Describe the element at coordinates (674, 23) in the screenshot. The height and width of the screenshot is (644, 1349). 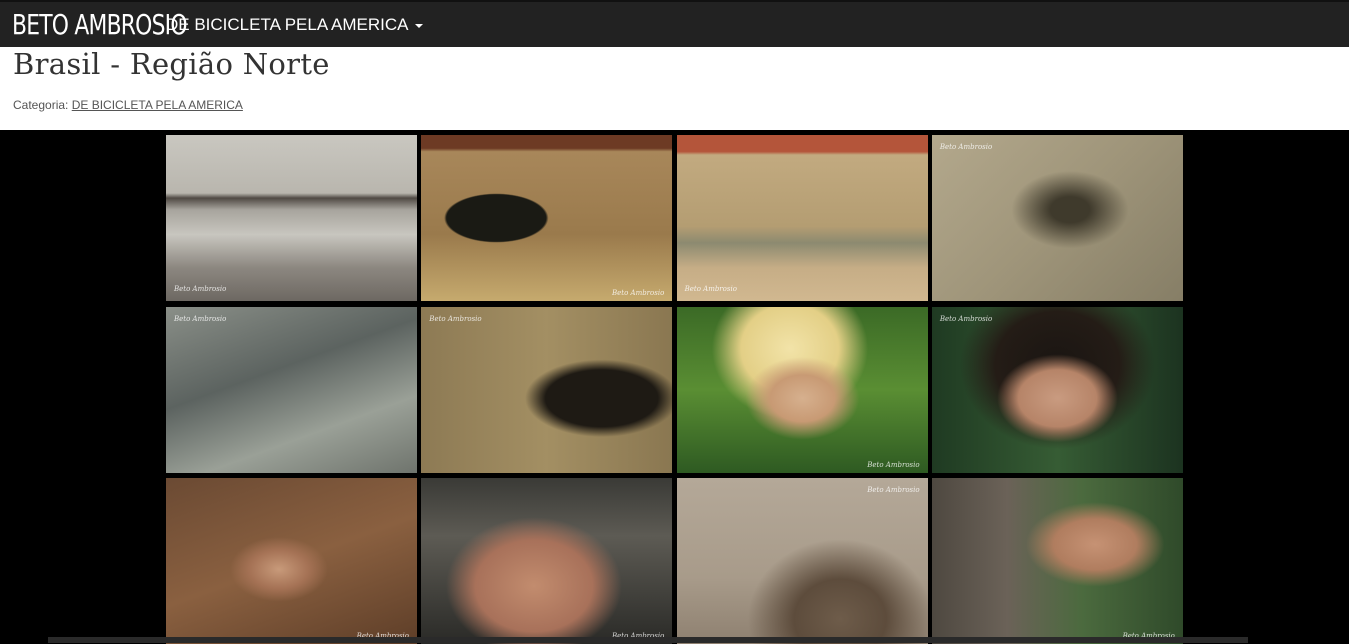
I see `top-navbar: BETO AMBROSIO DE BICICLETA PELA AMERICA` at that location.